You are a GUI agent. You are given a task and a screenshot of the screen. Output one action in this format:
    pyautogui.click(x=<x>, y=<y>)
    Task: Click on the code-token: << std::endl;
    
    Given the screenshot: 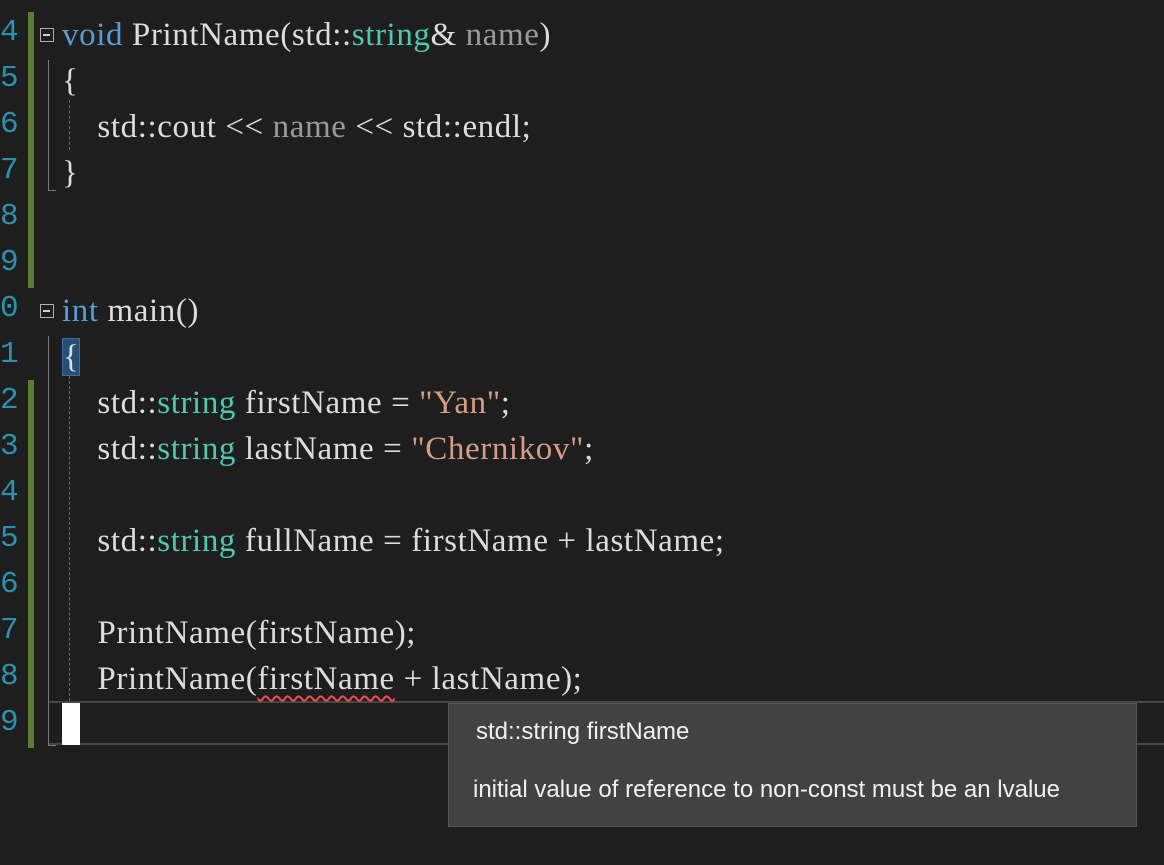 What is the action you would take?
    pyautogui.click(x=439, y=127)
    